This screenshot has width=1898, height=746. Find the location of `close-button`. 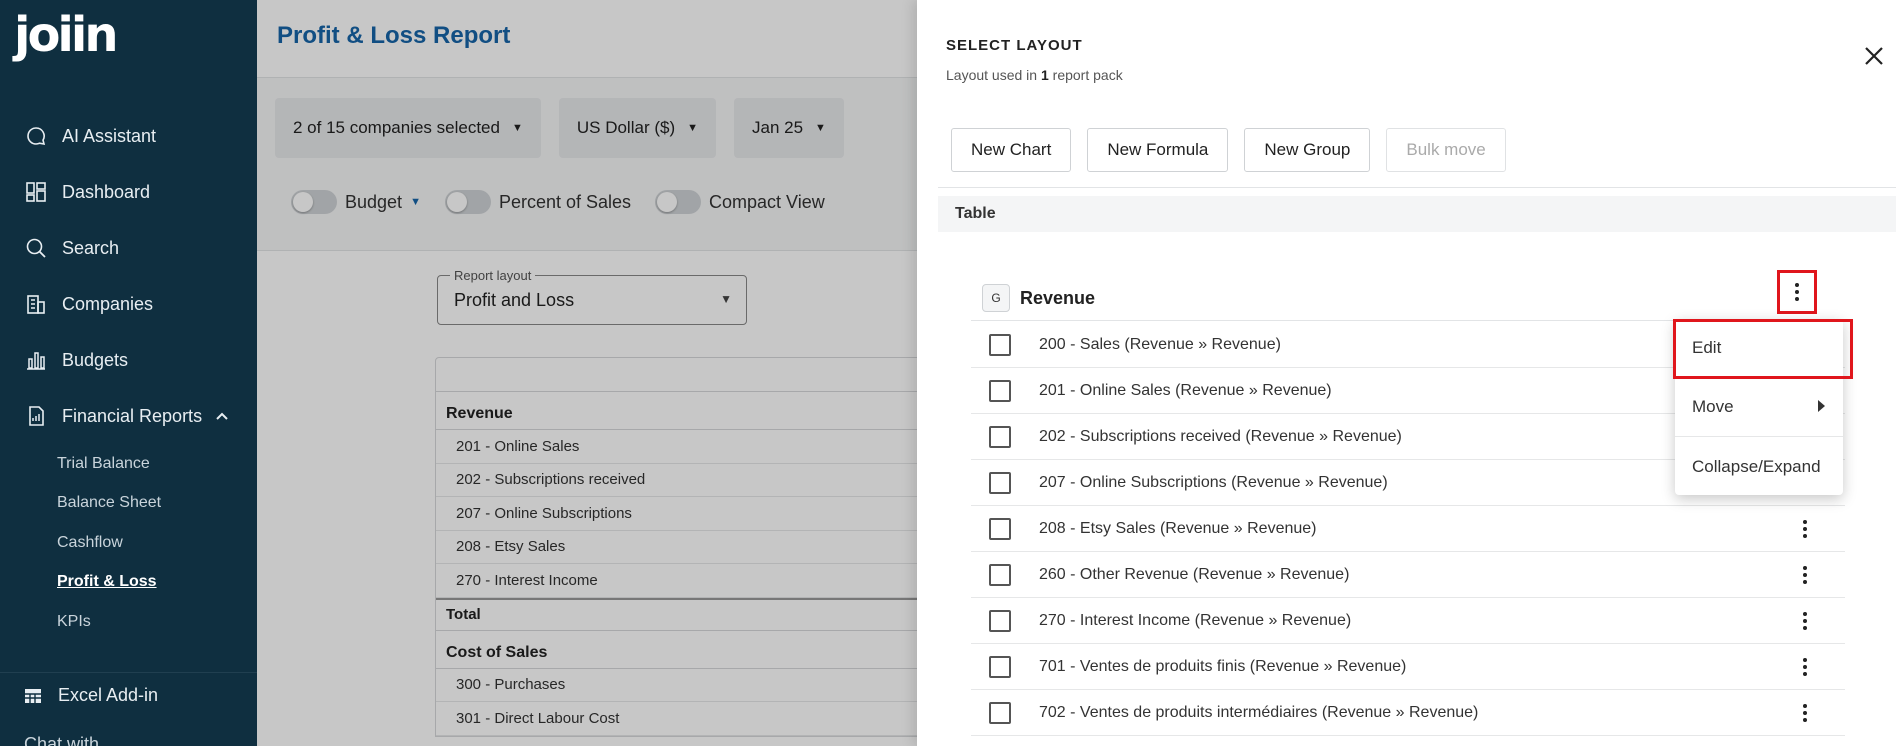

close-button is located at coordinates (1874, 56).